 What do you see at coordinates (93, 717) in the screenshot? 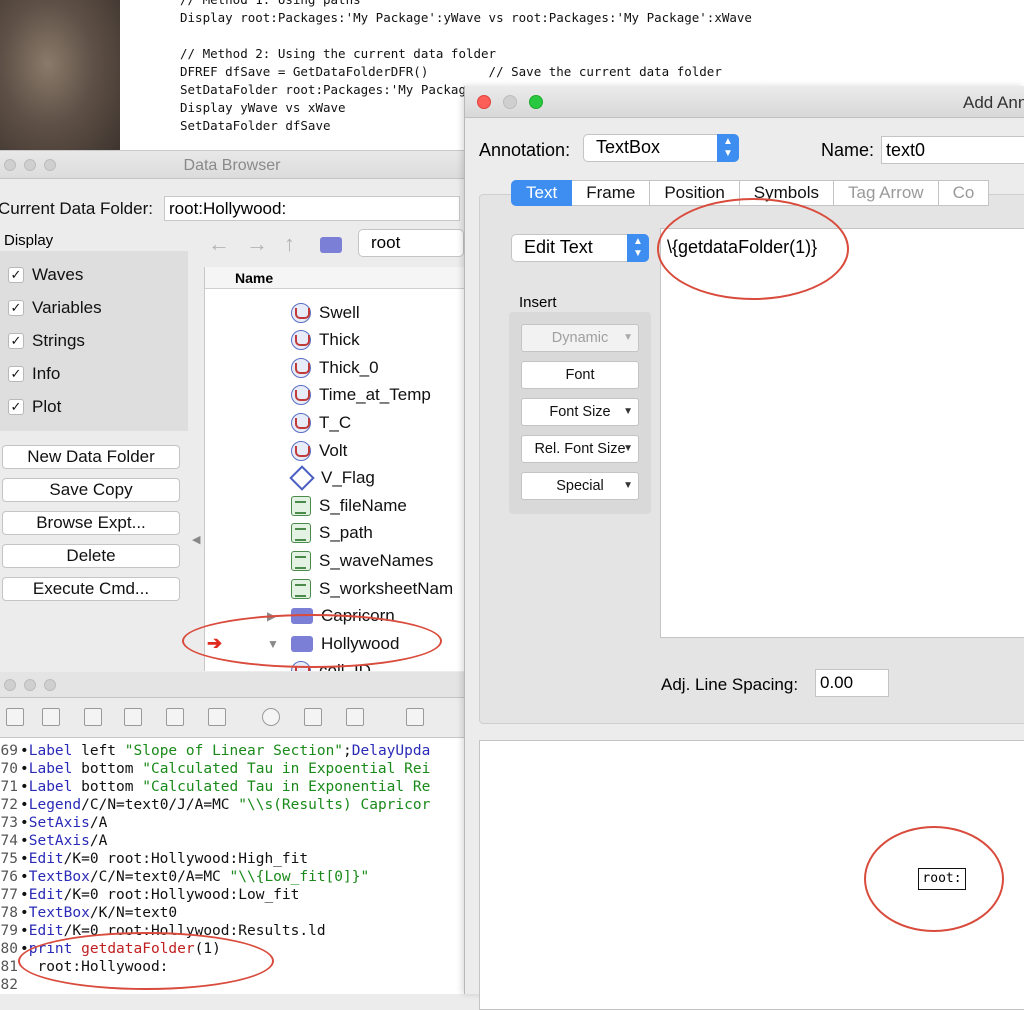
I see `save-icon` at bounding box center [93, 717].